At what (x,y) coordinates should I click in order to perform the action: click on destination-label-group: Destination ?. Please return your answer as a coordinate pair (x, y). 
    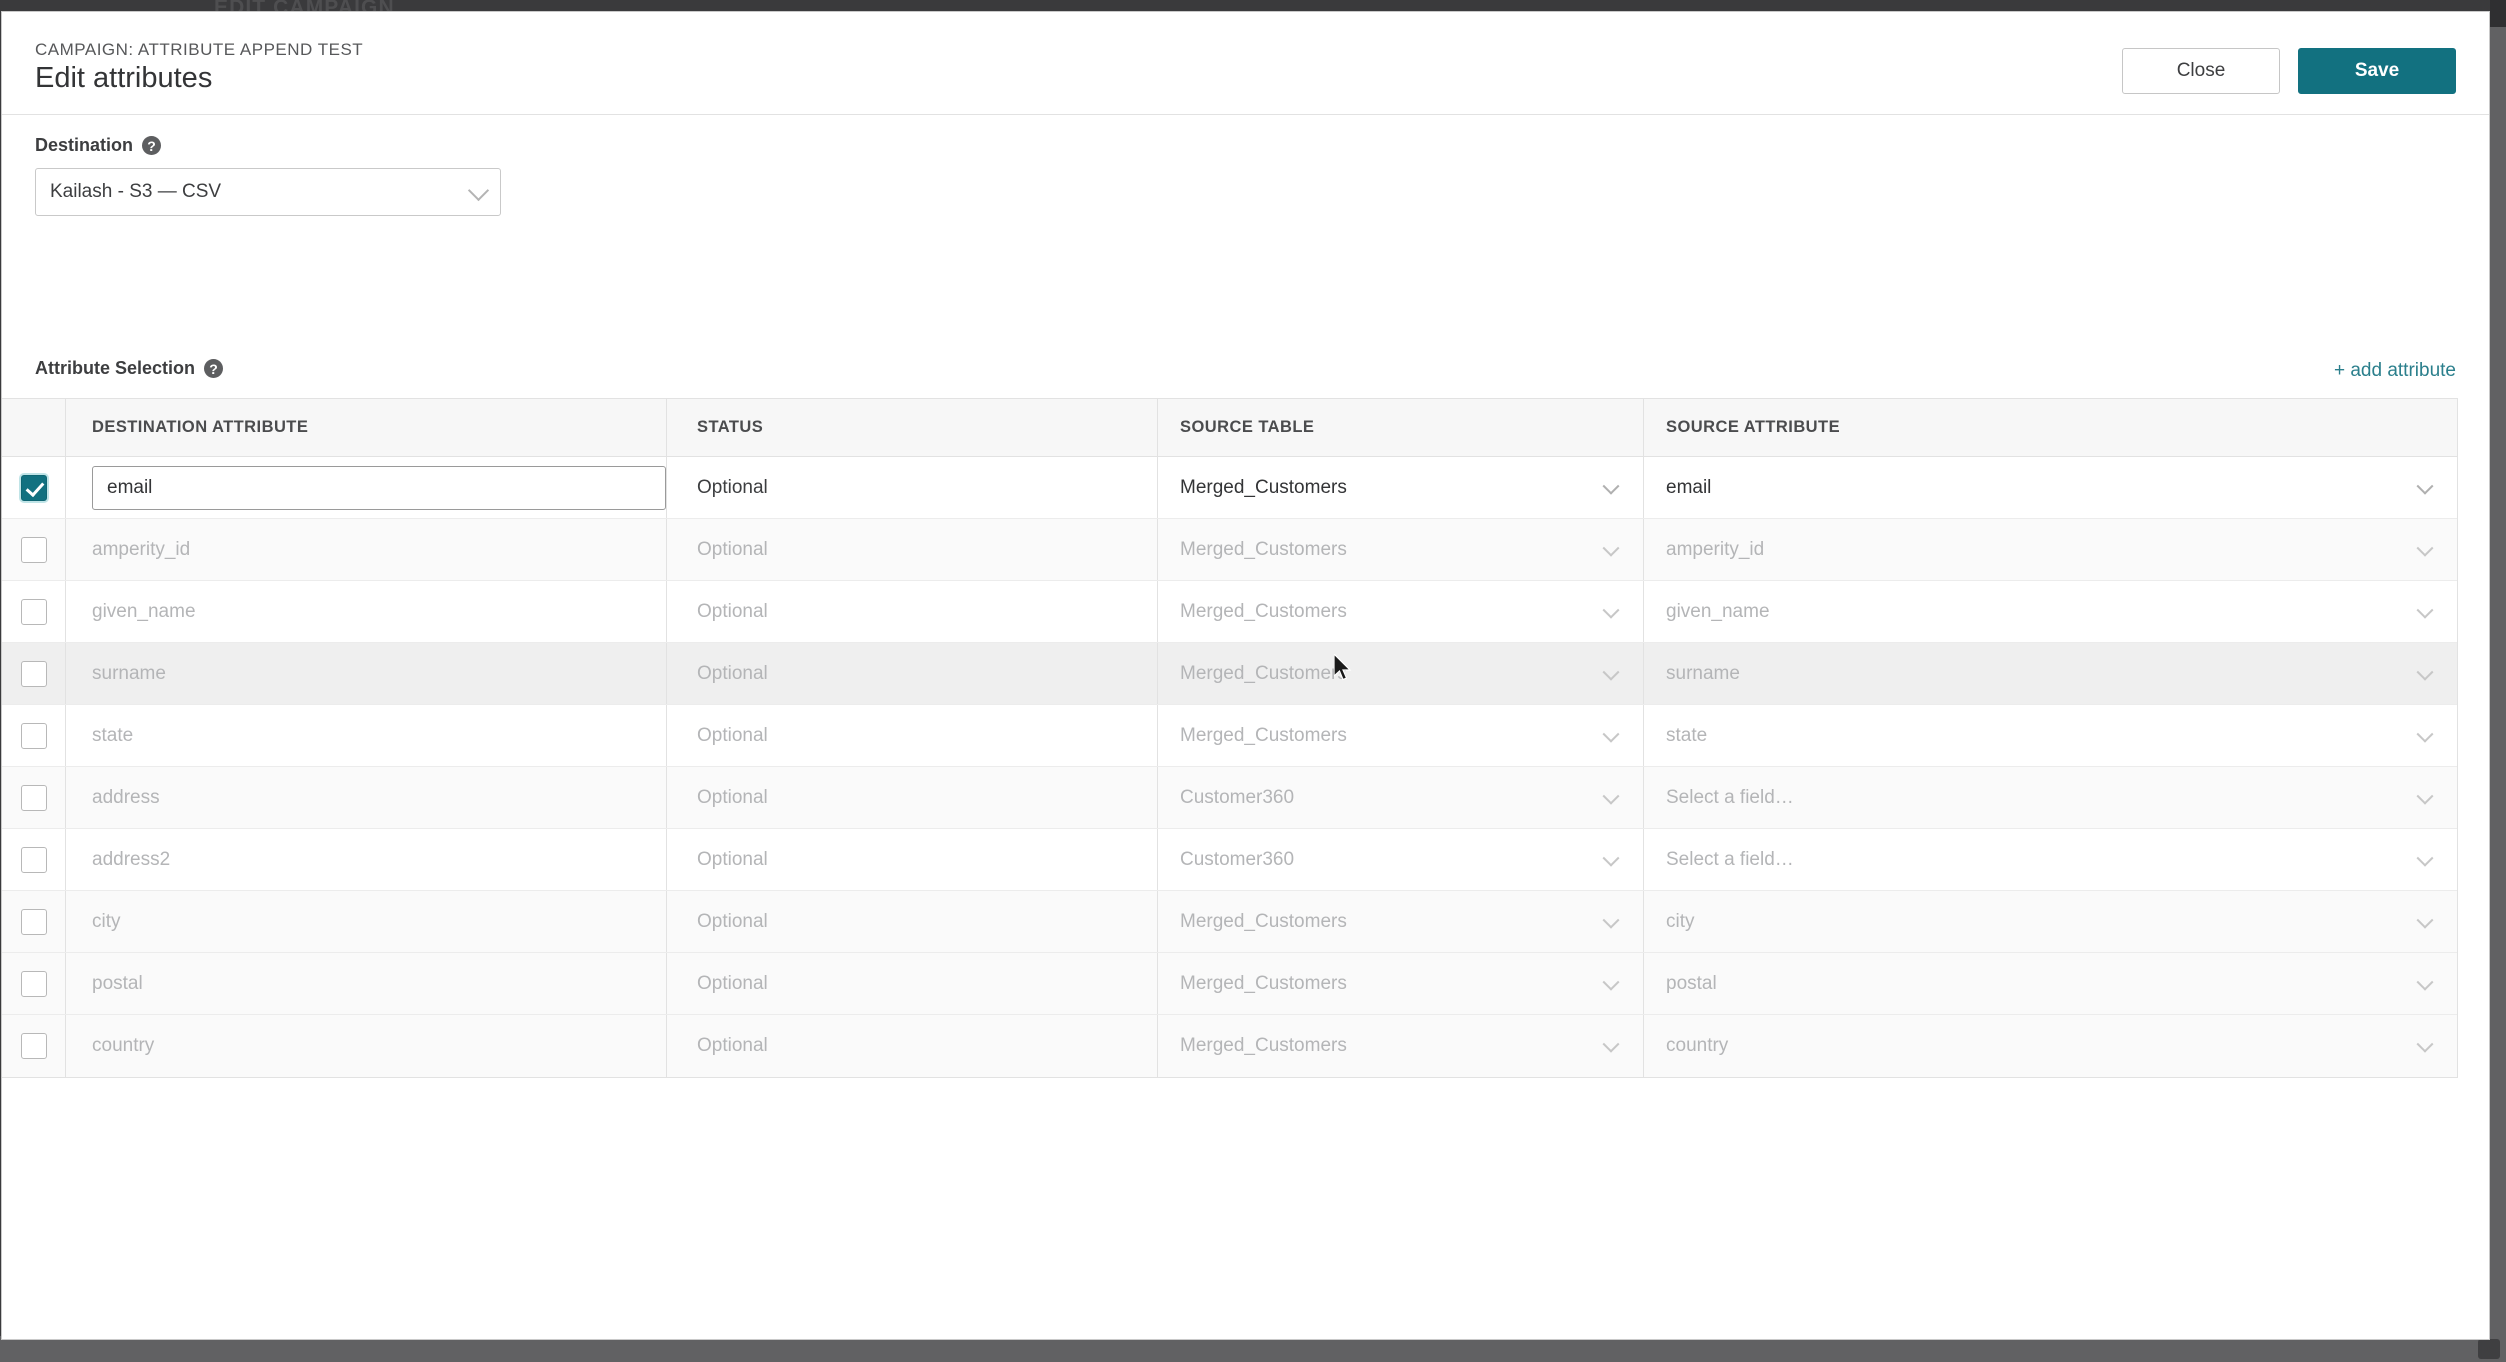
    Looking at the image, I should click on (268, 145).